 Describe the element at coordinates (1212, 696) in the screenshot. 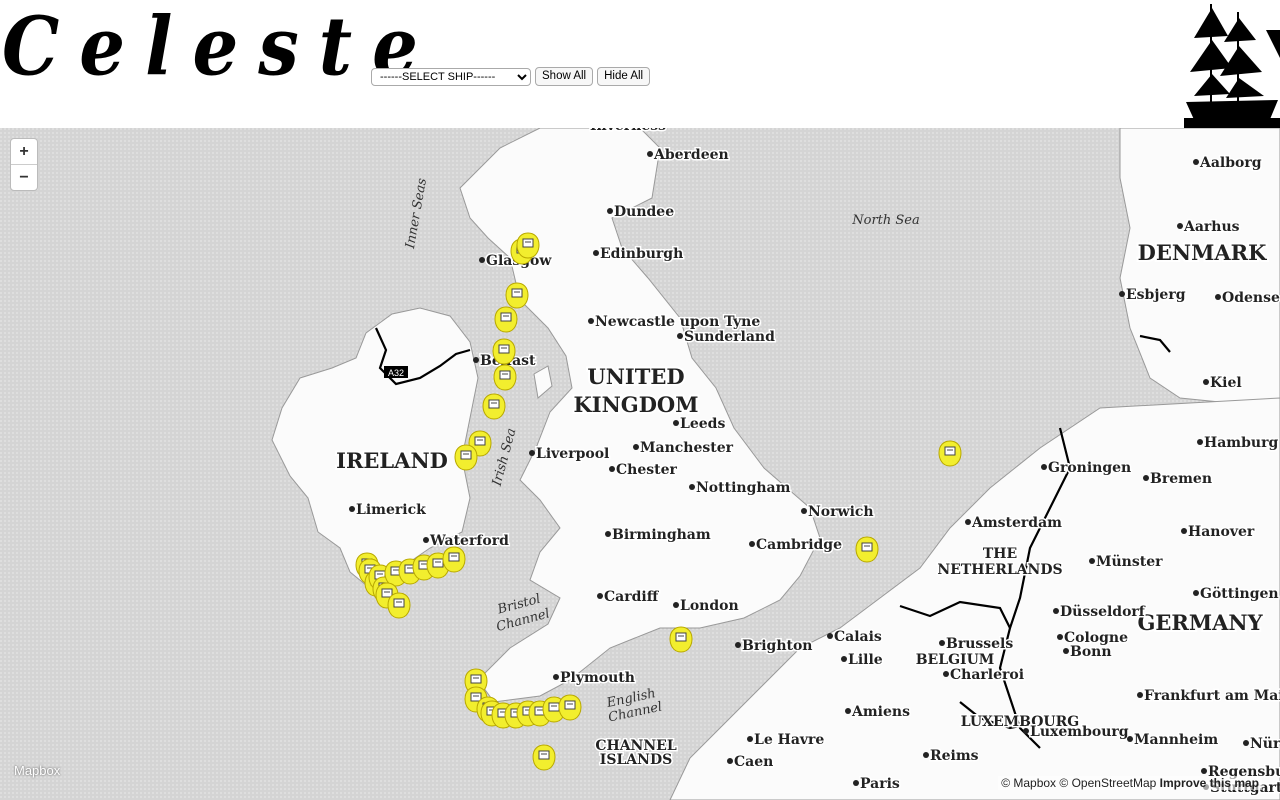

I see `city-label: Frankfurt am Main` at that location.